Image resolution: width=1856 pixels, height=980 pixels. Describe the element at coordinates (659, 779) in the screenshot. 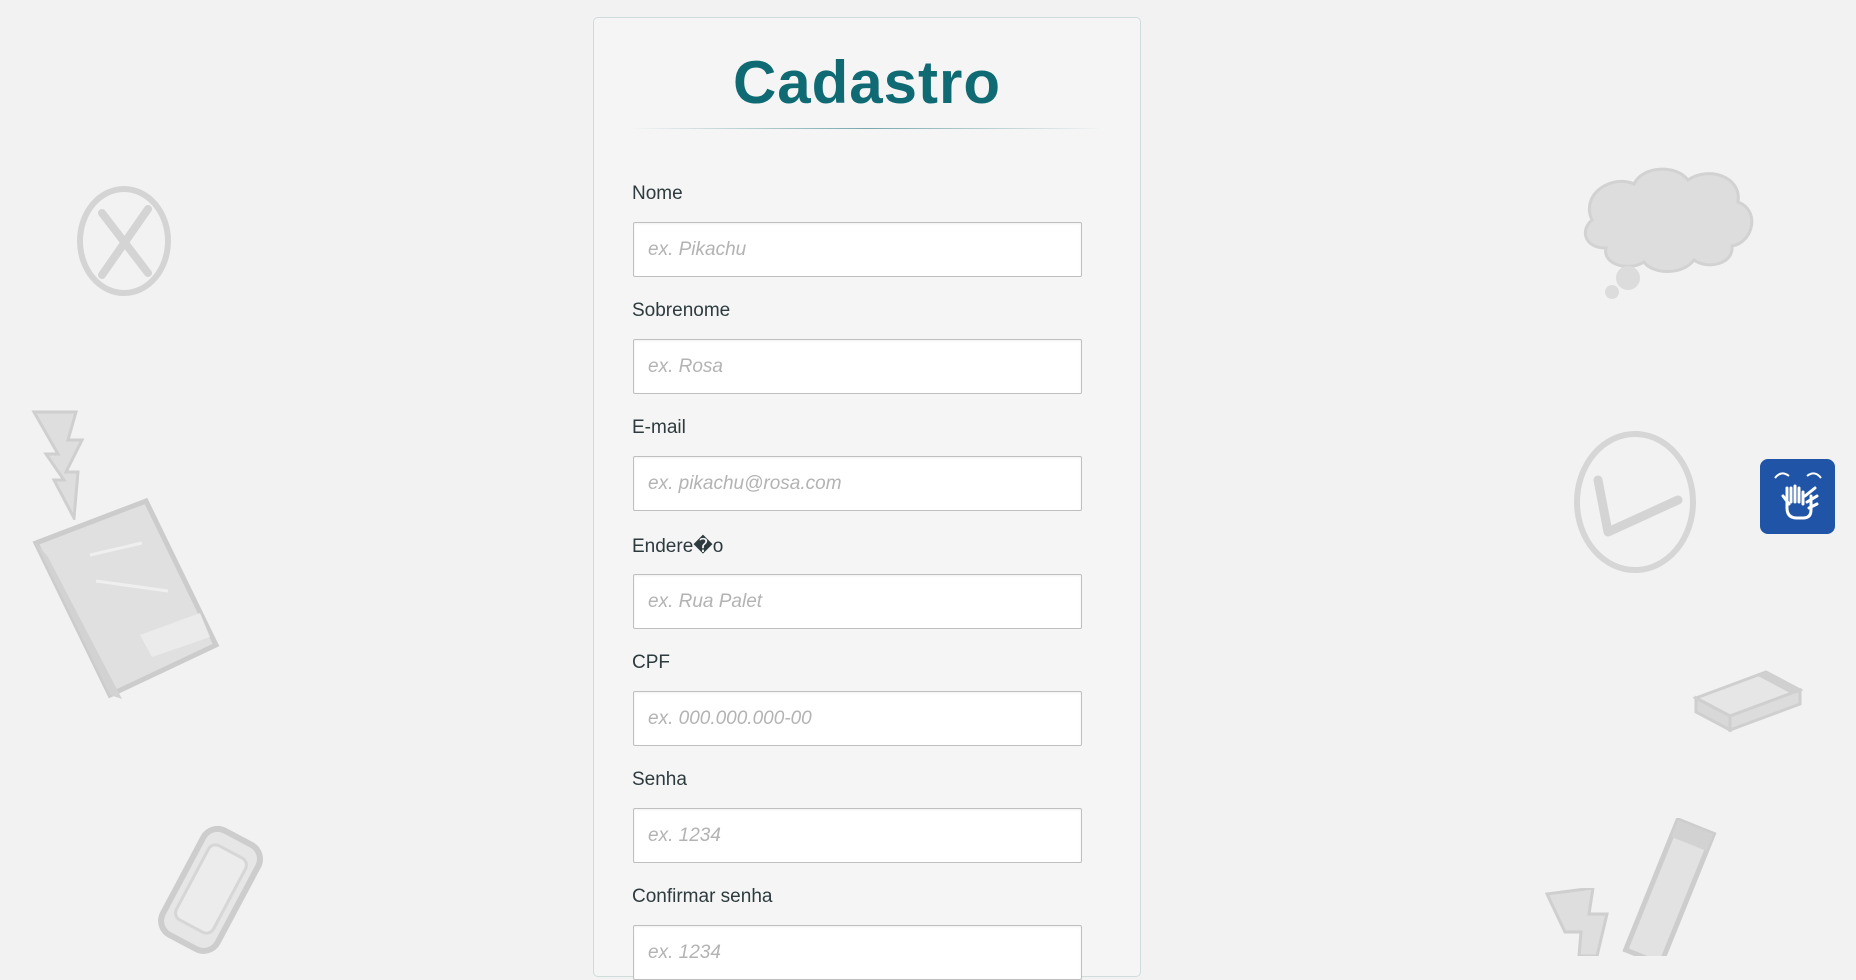

I see `senha-label: Senha` at that location.